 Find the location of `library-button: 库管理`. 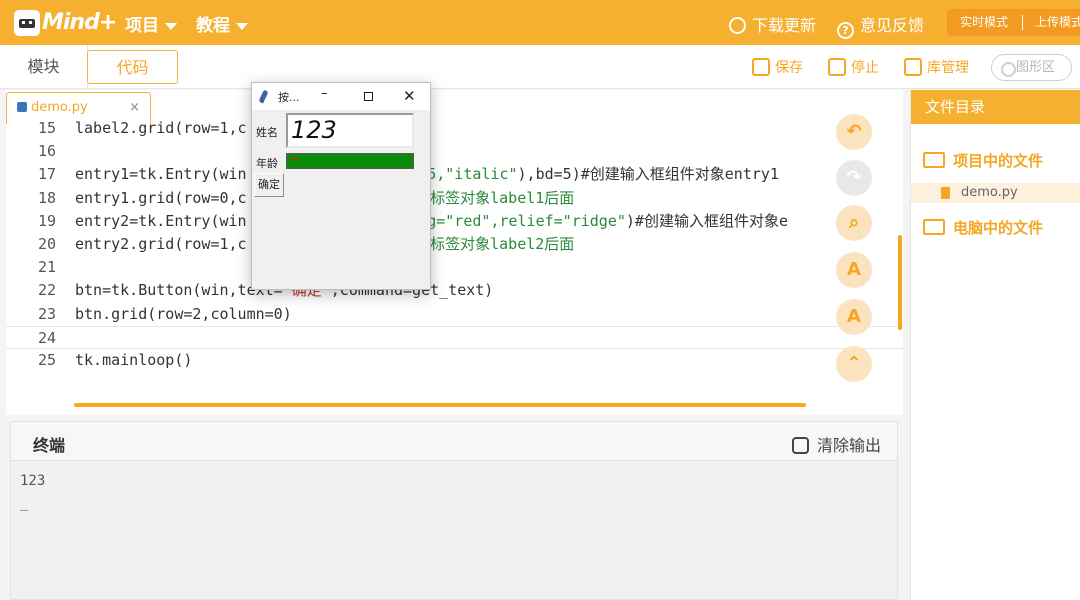

library-button: 库管理 is located at coordinates (936, 67).